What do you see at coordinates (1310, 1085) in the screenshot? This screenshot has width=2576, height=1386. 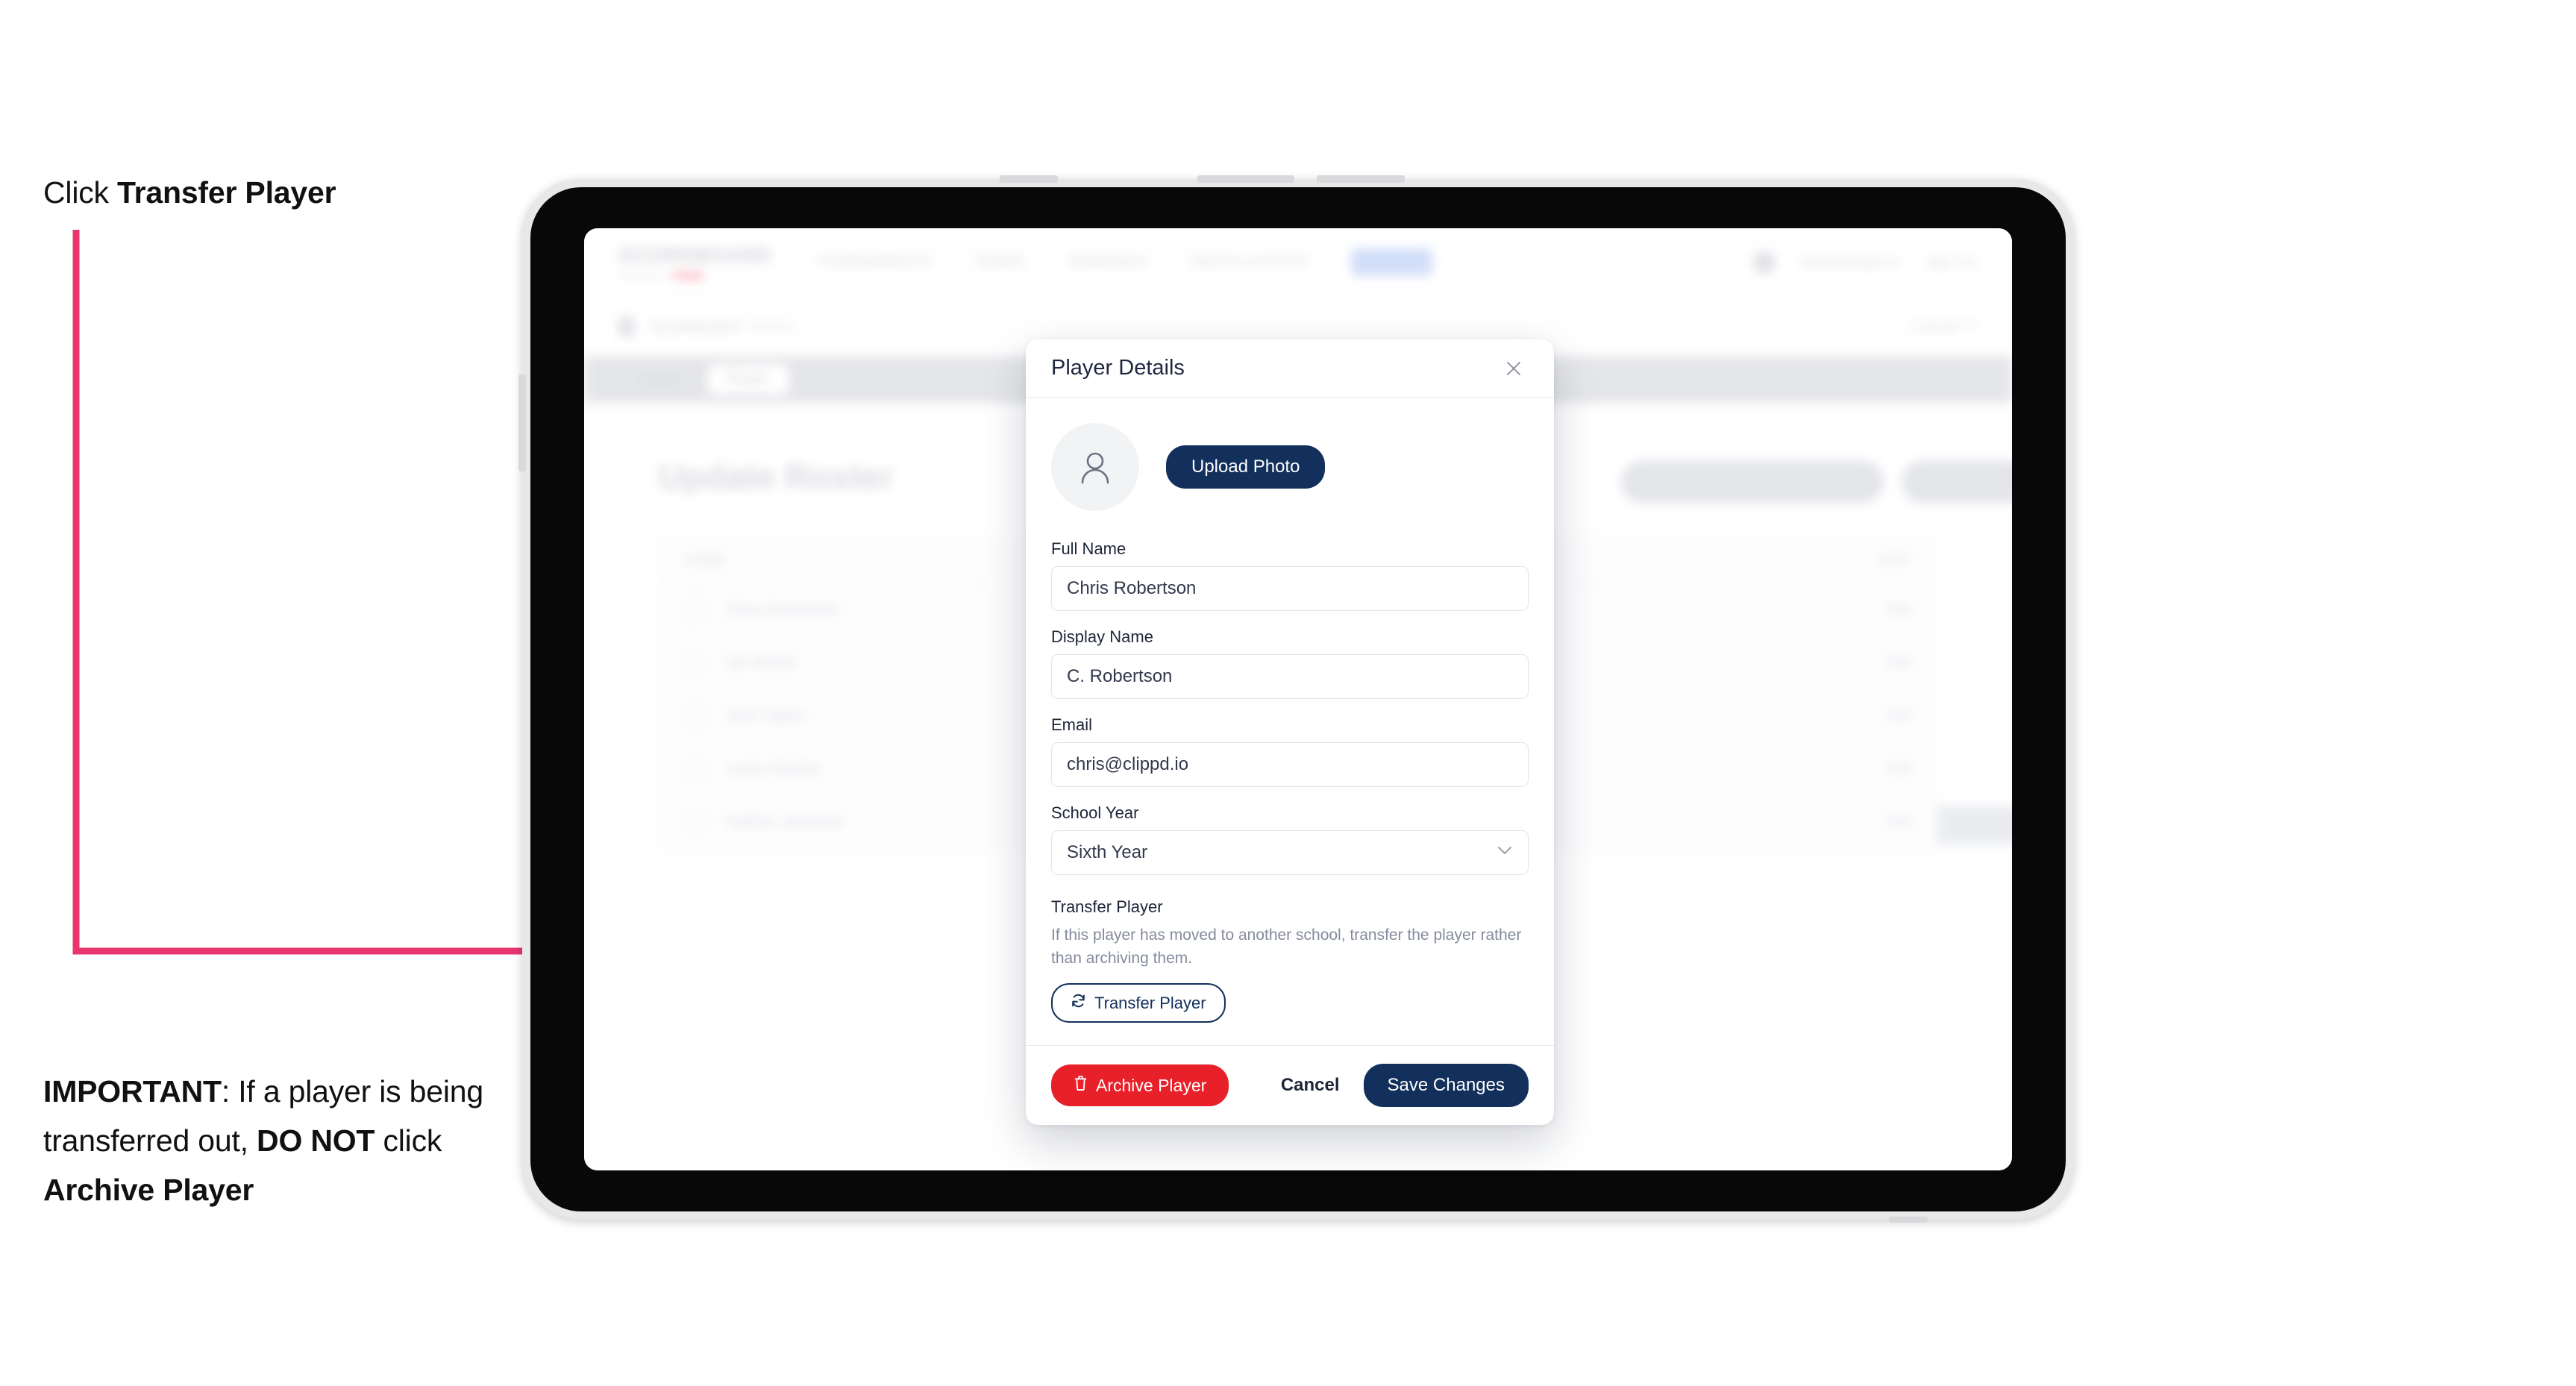 I see `cancel-button: Cancel` at bounding box center [1310, 1085].